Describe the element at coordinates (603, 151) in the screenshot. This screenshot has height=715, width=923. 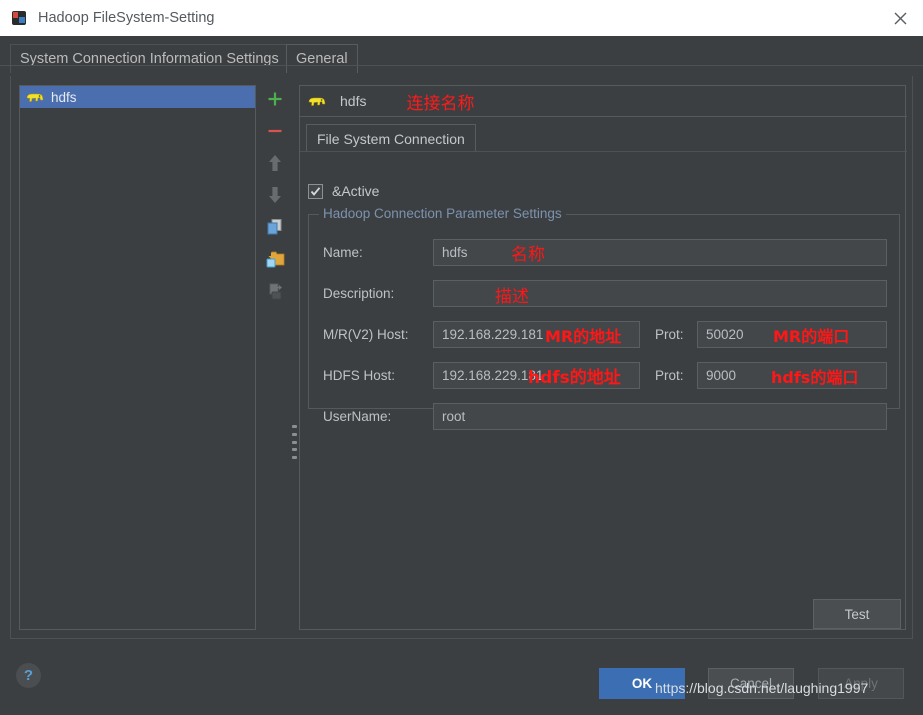
I see `subtab-underline` at that location.